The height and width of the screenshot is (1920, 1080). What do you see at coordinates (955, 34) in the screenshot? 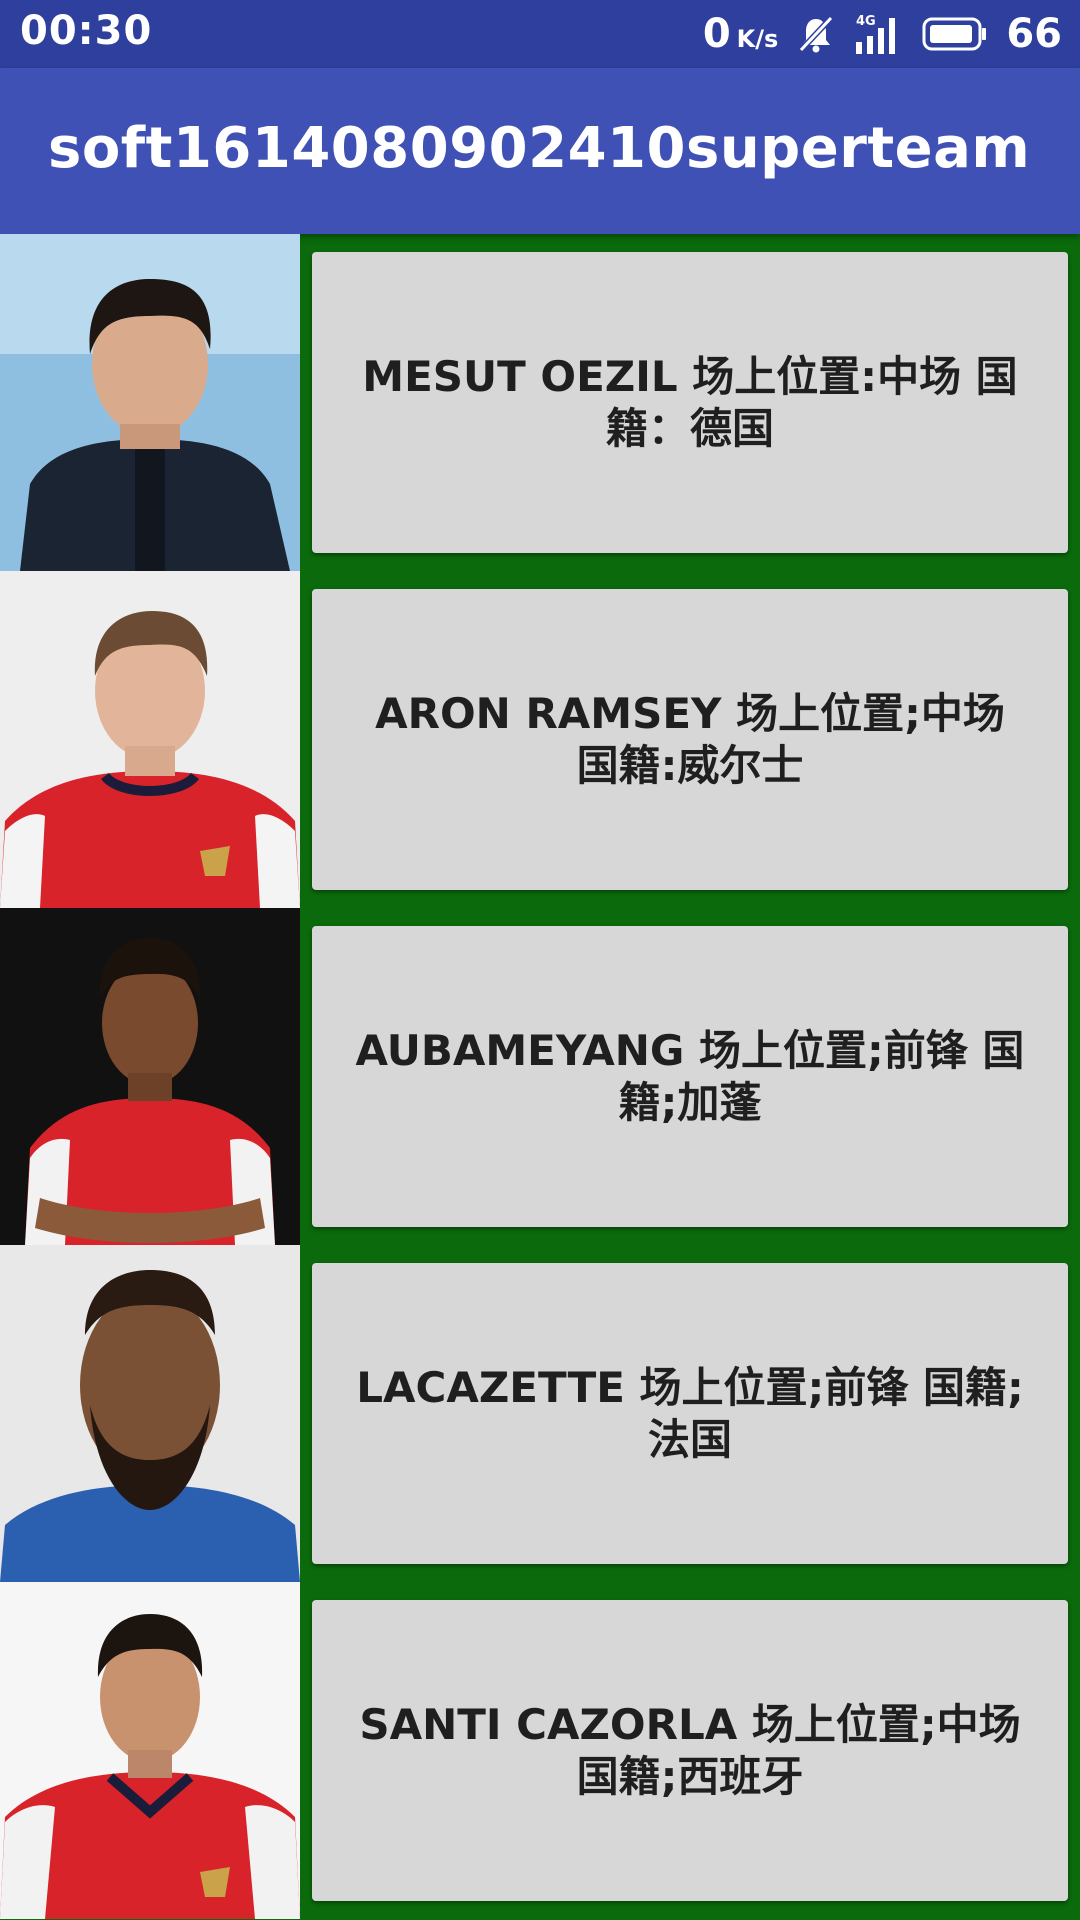
I see `battery-icon` at bounding box center [955, 34].